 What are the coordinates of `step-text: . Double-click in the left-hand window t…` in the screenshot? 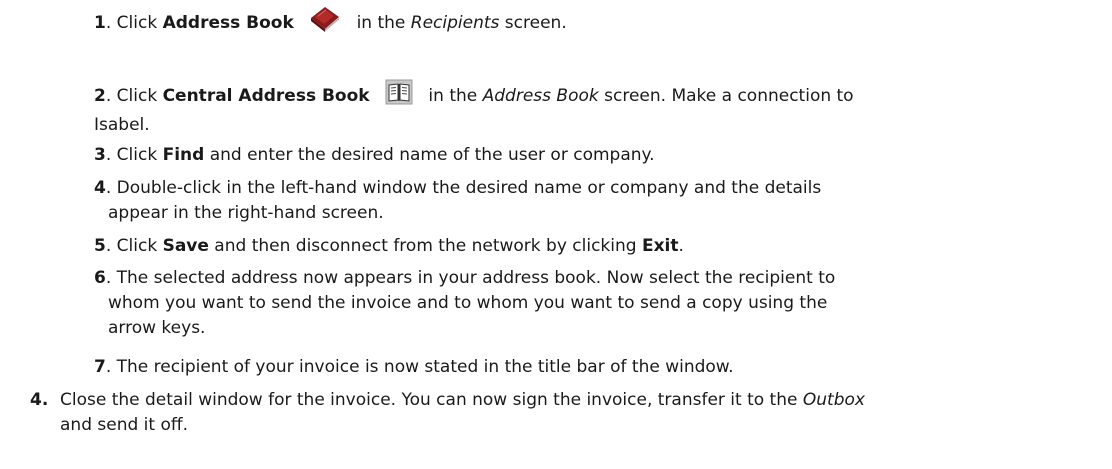 It's located at (463, 188).